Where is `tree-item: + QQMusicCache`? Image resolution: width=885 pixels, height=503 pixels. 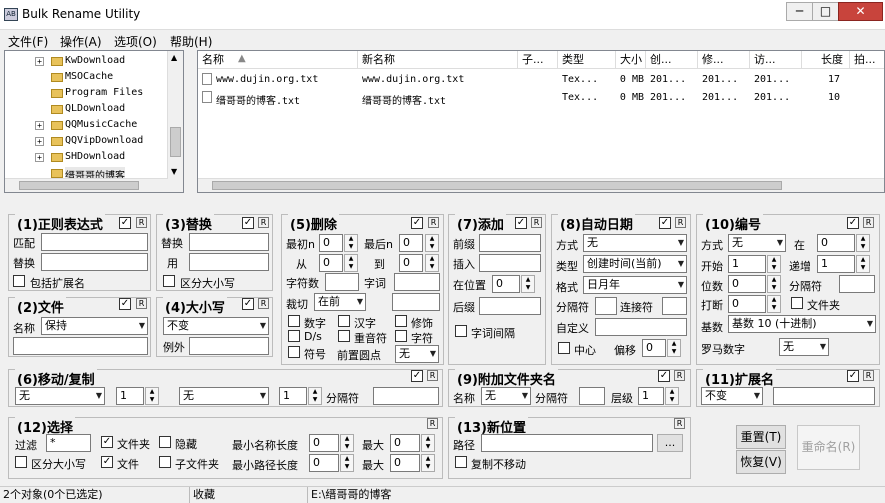 tree-item: + QQMusicCache is located at coordinates (86, 124).